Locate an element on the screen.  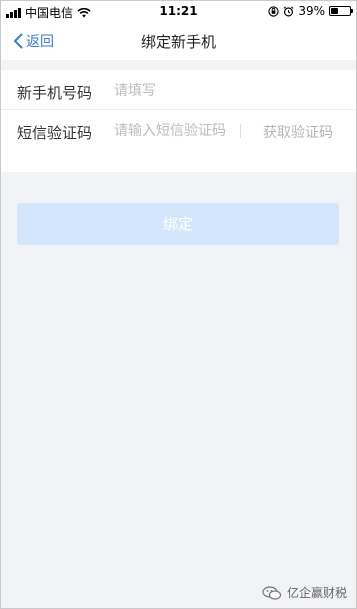
status-bar-right: 39% is located at coordinates (310, 11).